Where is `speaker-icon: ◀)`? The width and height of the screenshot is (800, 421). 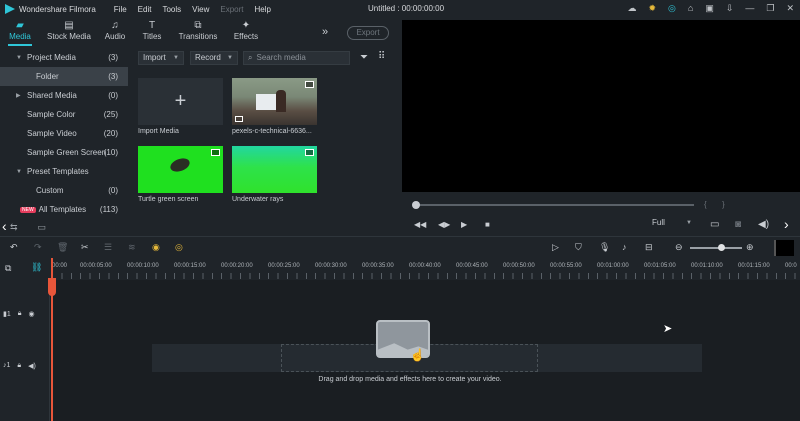
speaker-icon: ◀) is located at coordinates (32, 366).